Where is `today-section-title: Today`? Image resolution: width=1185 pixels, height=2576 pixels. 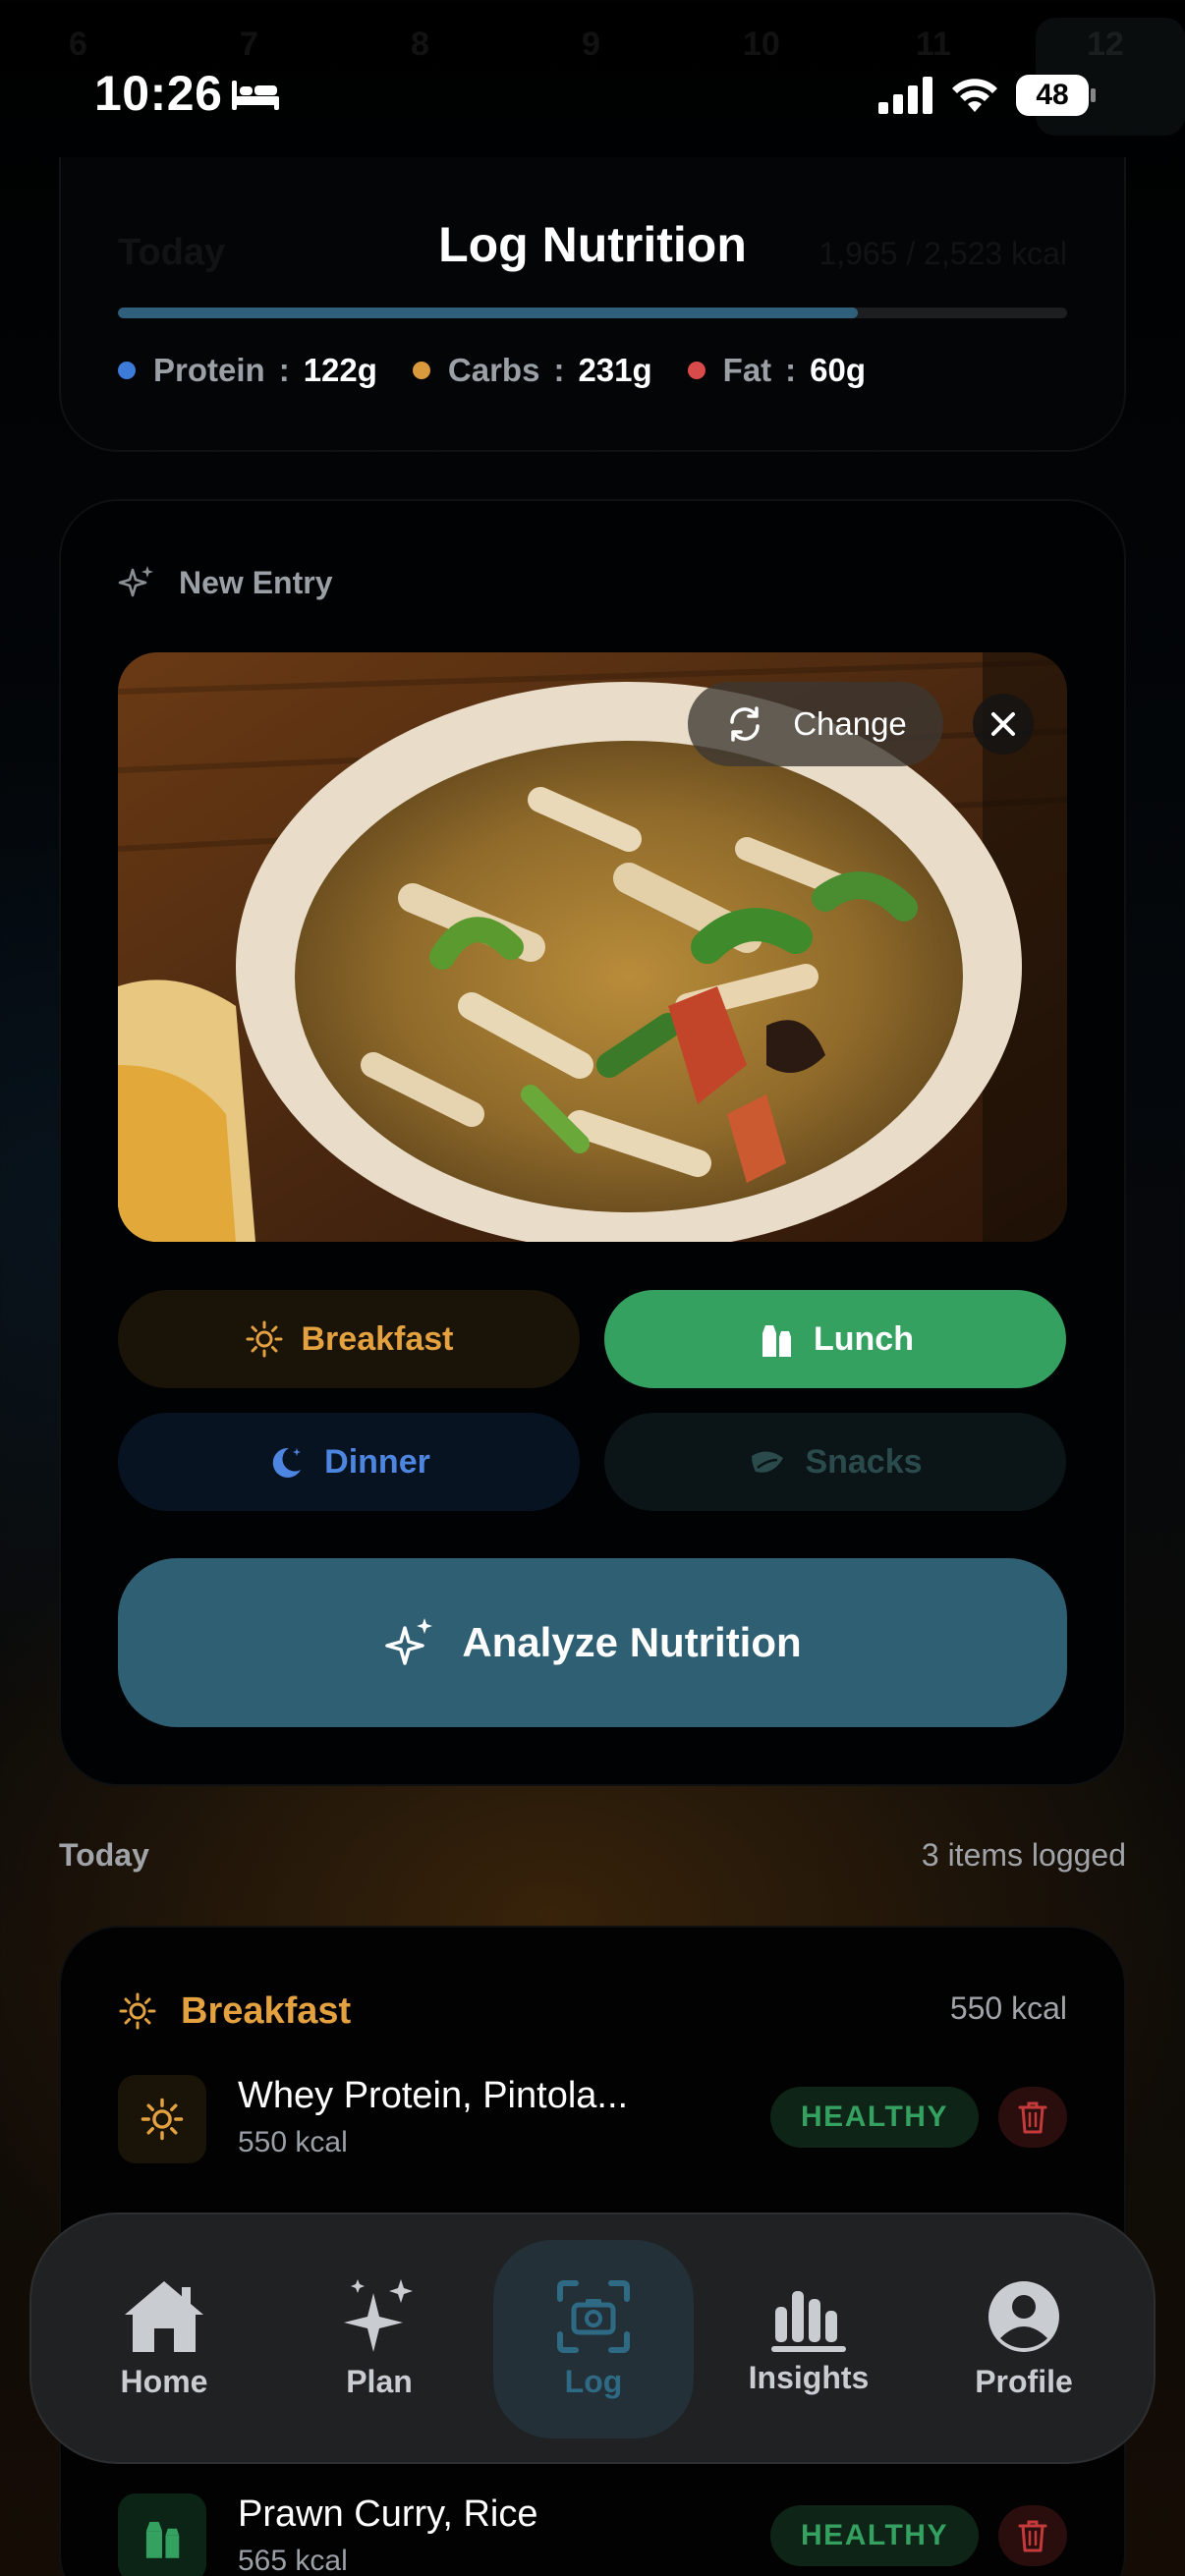 today-section-title: Today is located at coordinates (104, 1855).